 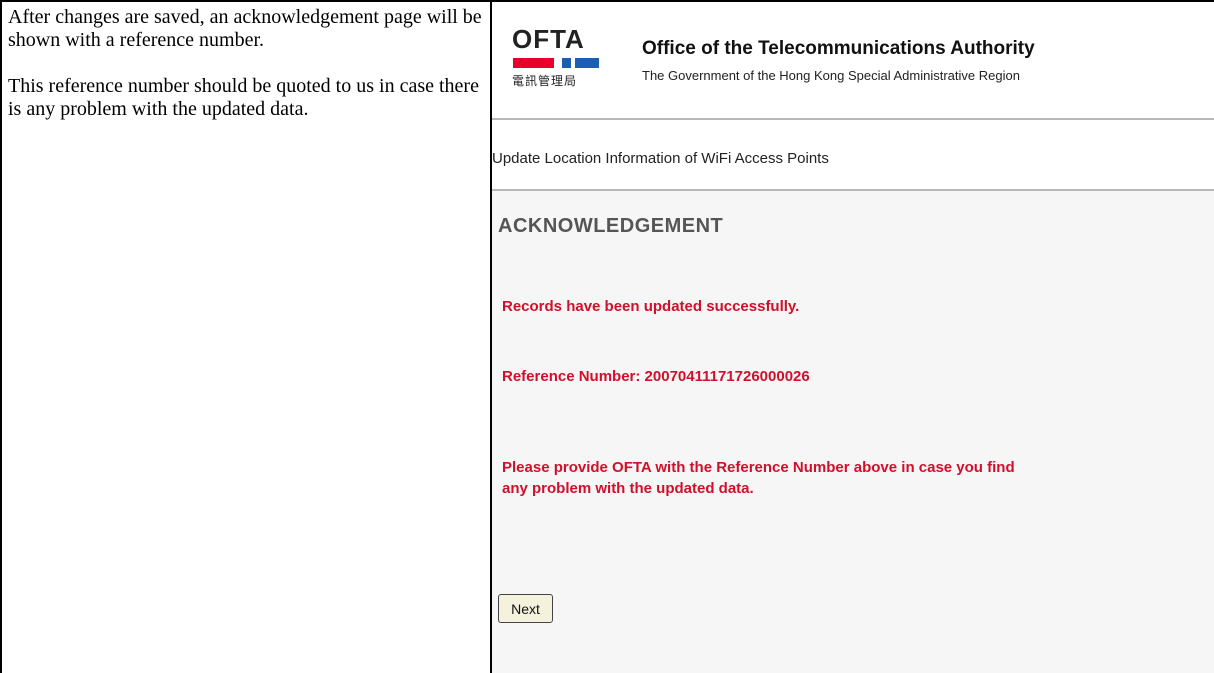 What do you see at coordinates (611, 226) in the screenshot?
I see `page-title: ACKNOWLEDGEMENT` at bounding box center [611, 226].